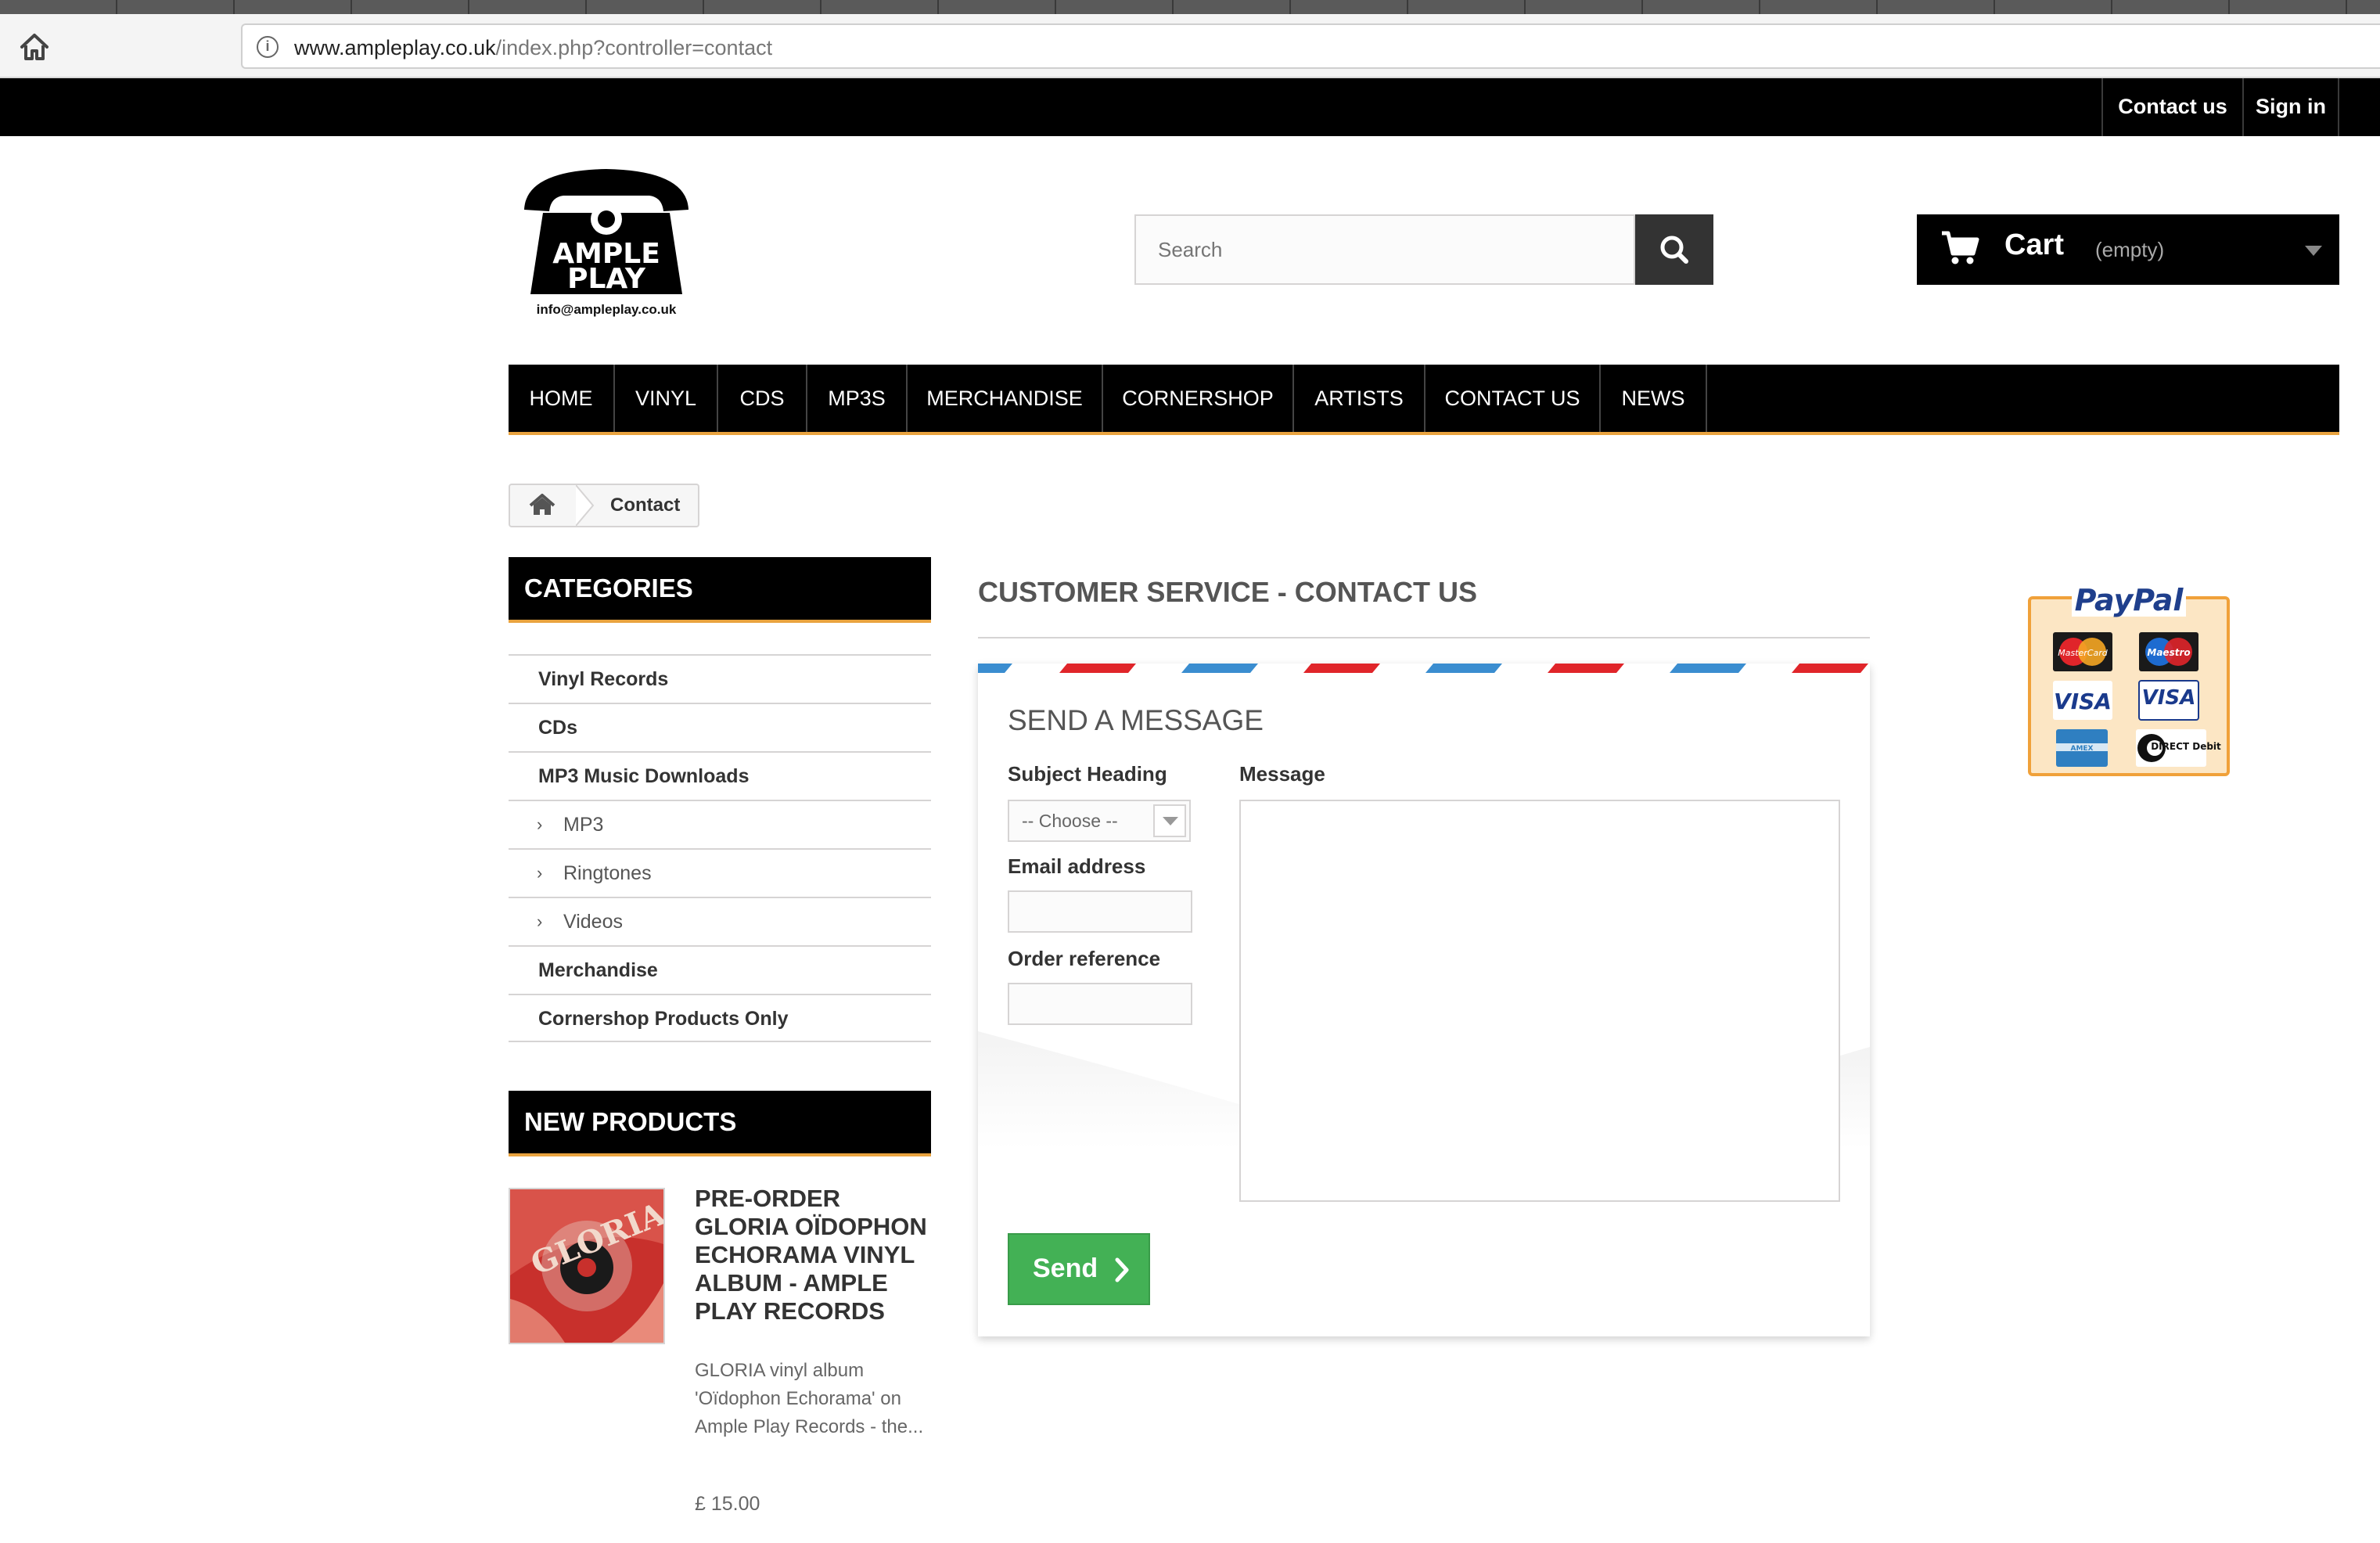 This screenshot has height=1543, width=2380. I want to click on send-button: Send, so click(1079, 1269).